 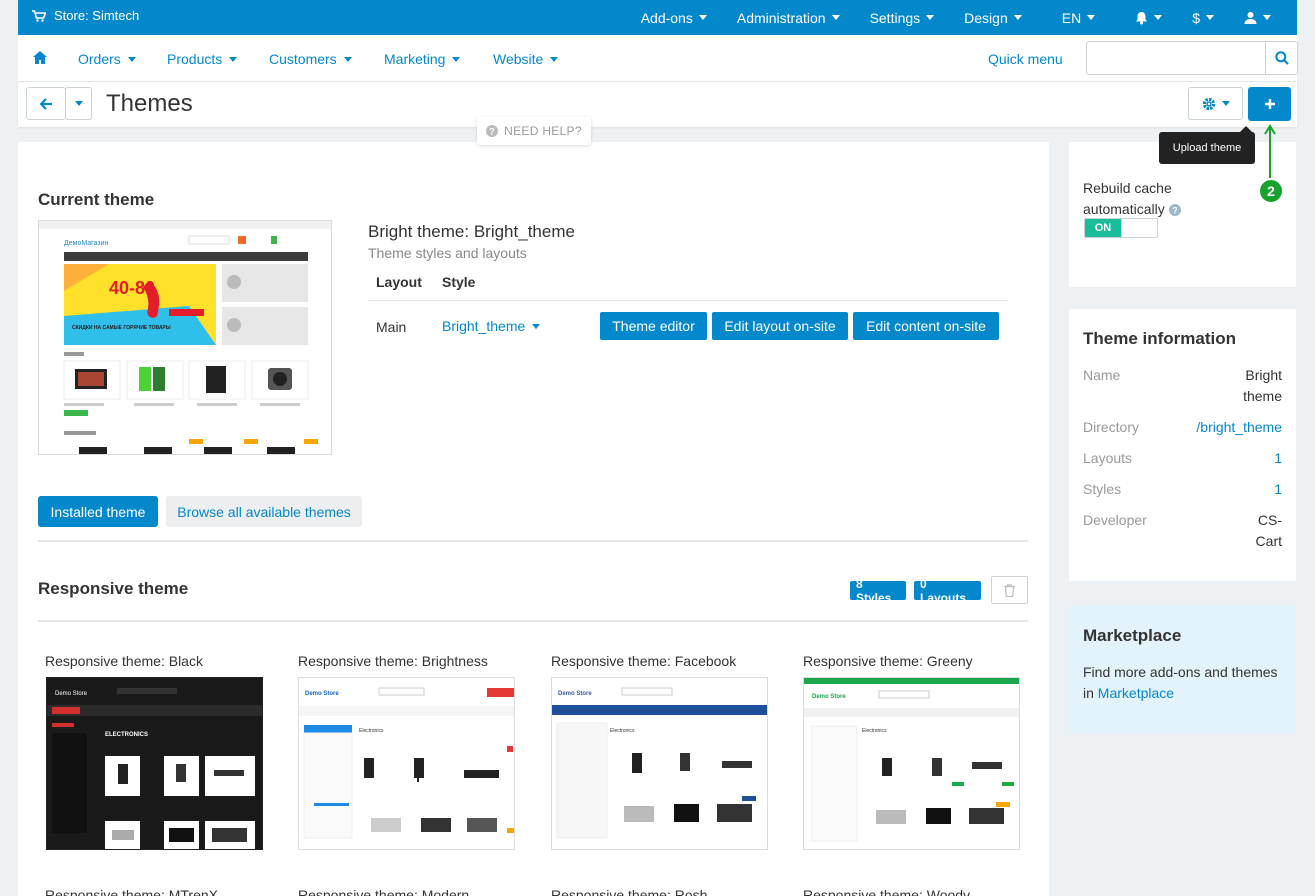 I want to click on style-dropdown: Bright_theme, so click(x=491, y=326).